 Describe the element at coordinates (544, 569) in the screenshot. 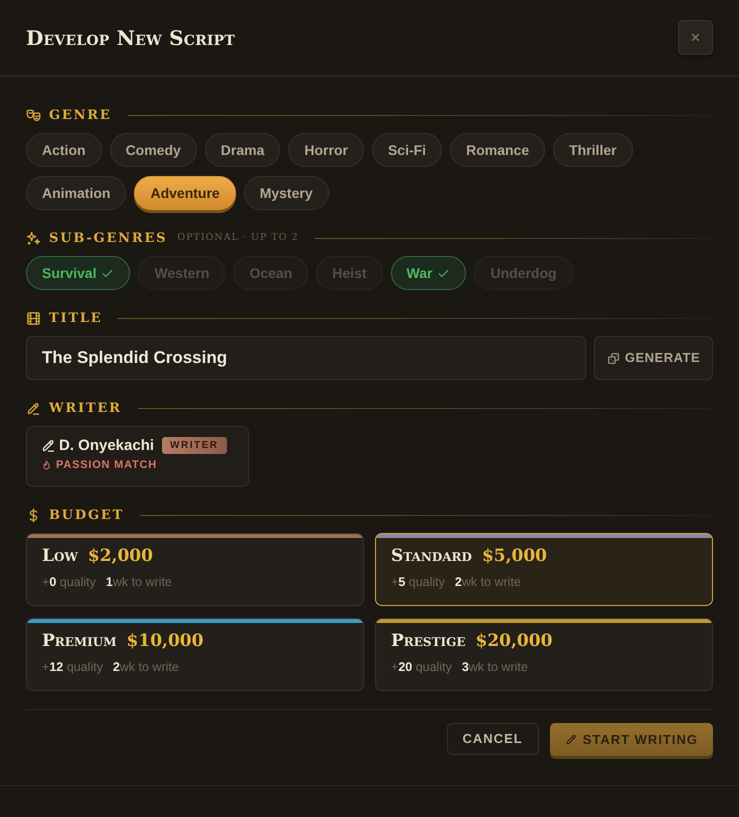

I see `budget-option-card: Standard $5,000 +5 quality 2wk to write` at that location.